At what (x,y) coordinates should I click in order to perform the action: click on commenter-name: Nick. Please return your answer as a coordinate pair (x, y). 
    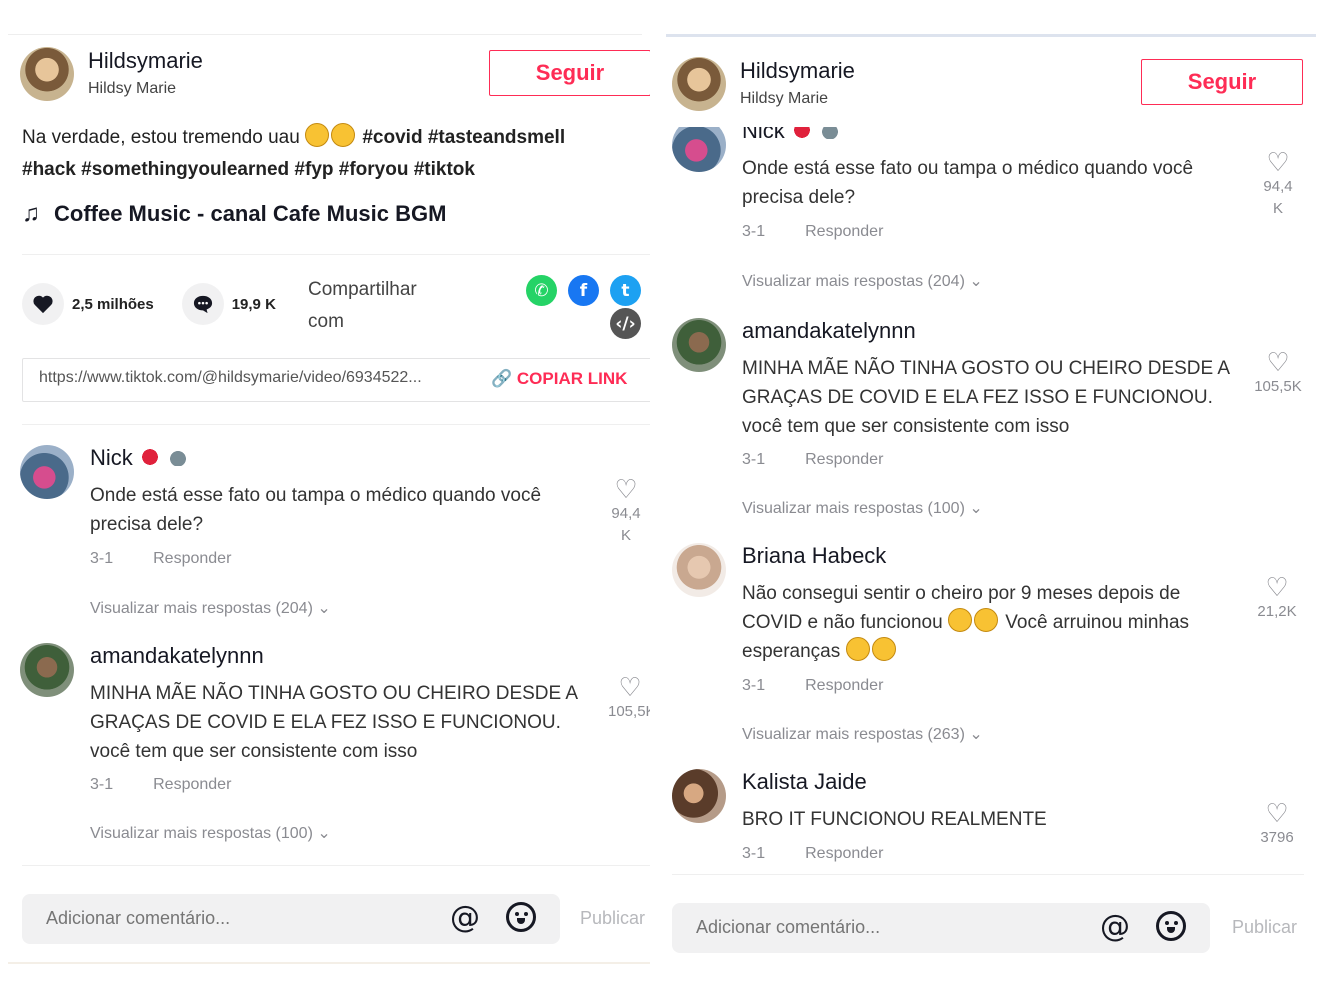
    Looking at the image, I should click on (139, 458).